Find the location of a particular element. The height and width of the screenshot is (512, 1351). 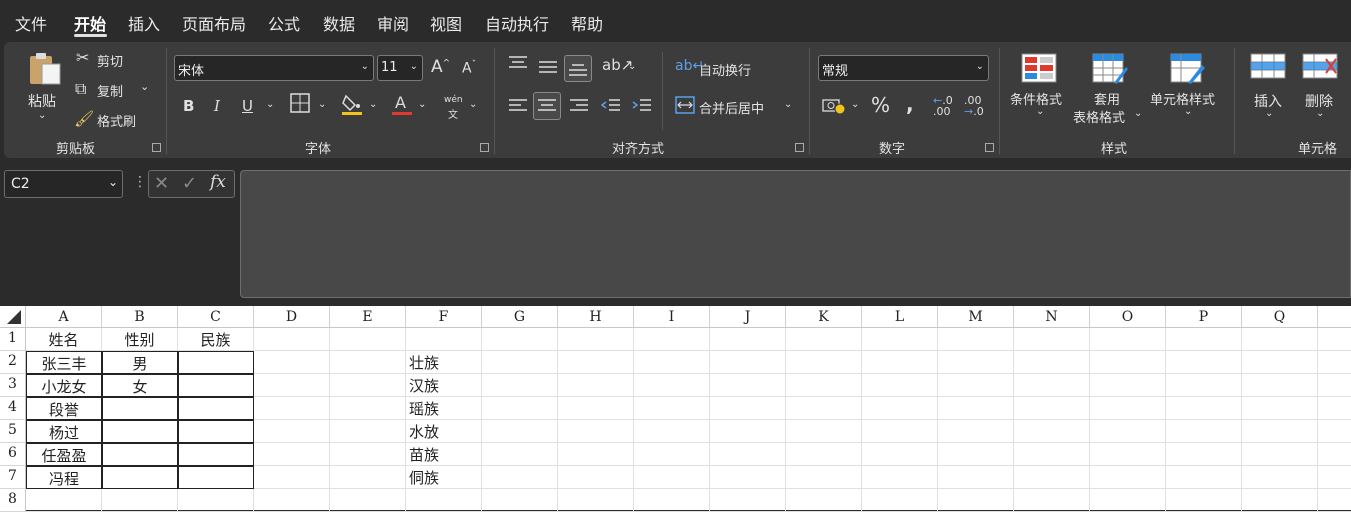

cell: 女 is located at coordinates (140, 385).